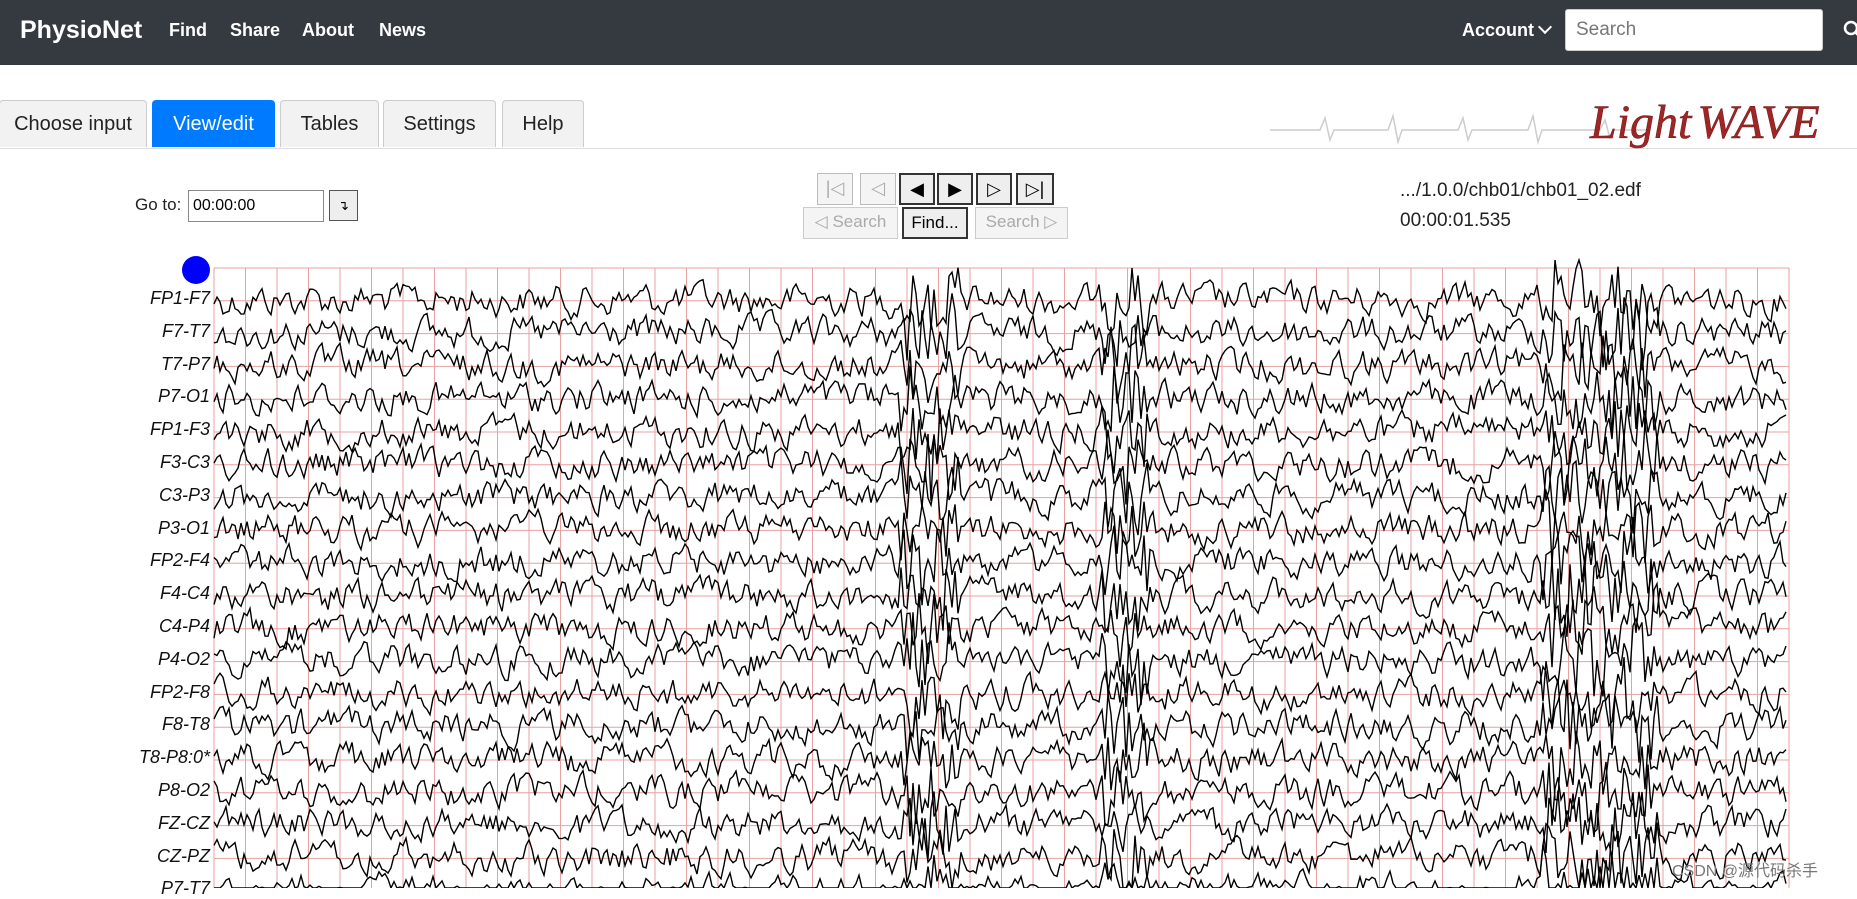 The height and width of the screenshot is (899, 1857). I want to click on tab-view-edit: View/edit, so click(213, 123).